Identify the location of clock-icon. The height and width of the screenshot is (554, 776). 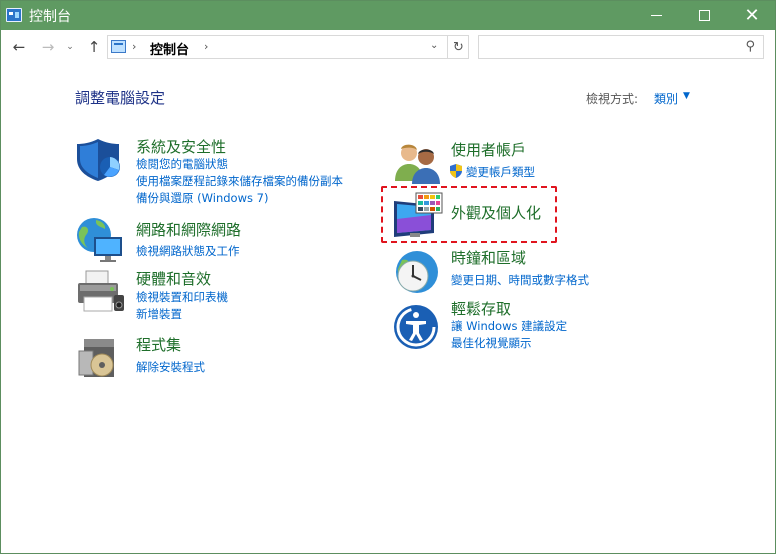
(417, 272).